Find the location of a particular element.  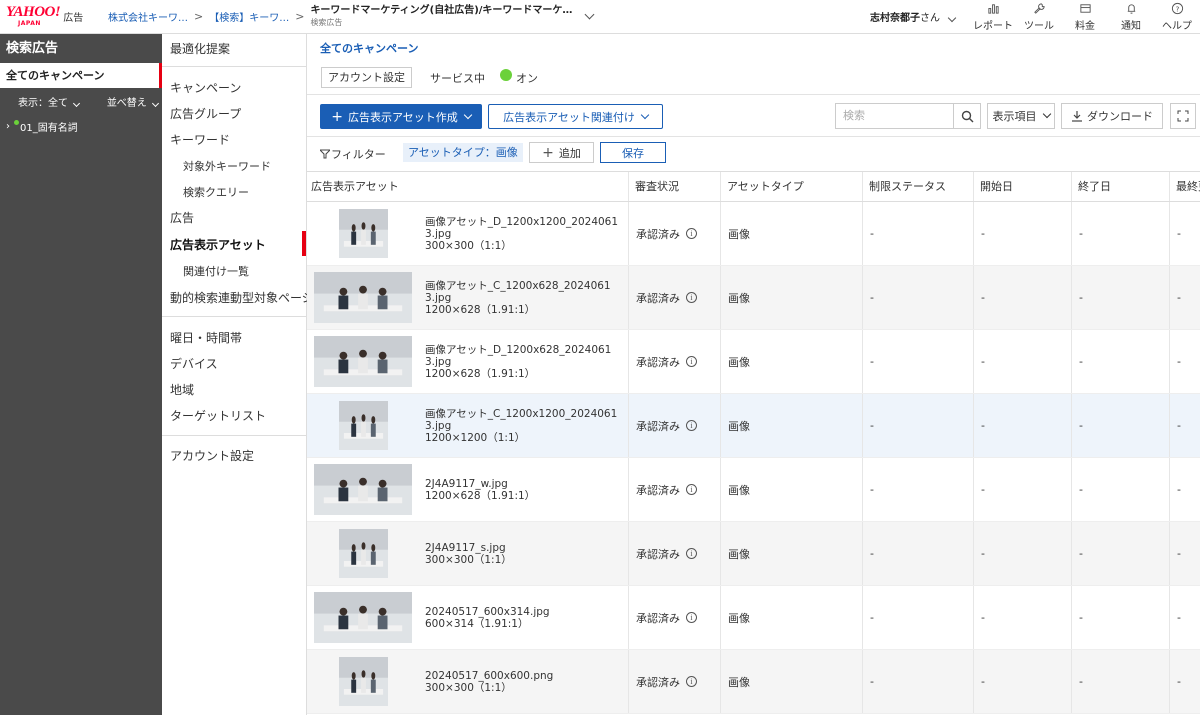

breadcrumb-current: キーワードマーケティング(自社広告)/キーワードマーケ… 検索広告 is located at coordinates (441, 17).